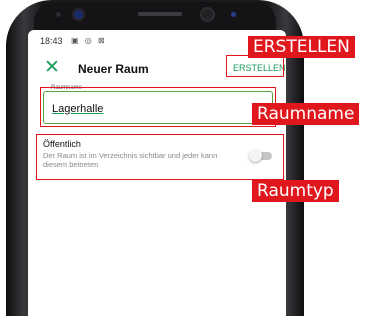 The image size is (365, 316). What do you see at coordinates (306, 114) in the screenshot?
I see `annotation-room-name: Raumname` at bounding box center [306, 114].